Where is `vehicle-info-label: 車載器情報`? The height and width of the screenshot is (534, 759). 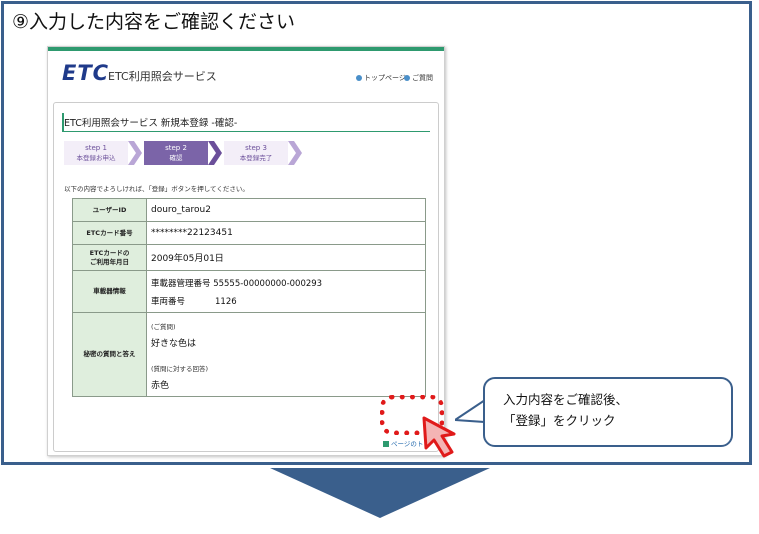
vehicle-info-label: 車載器情報 is located at coordinates (109, 291).